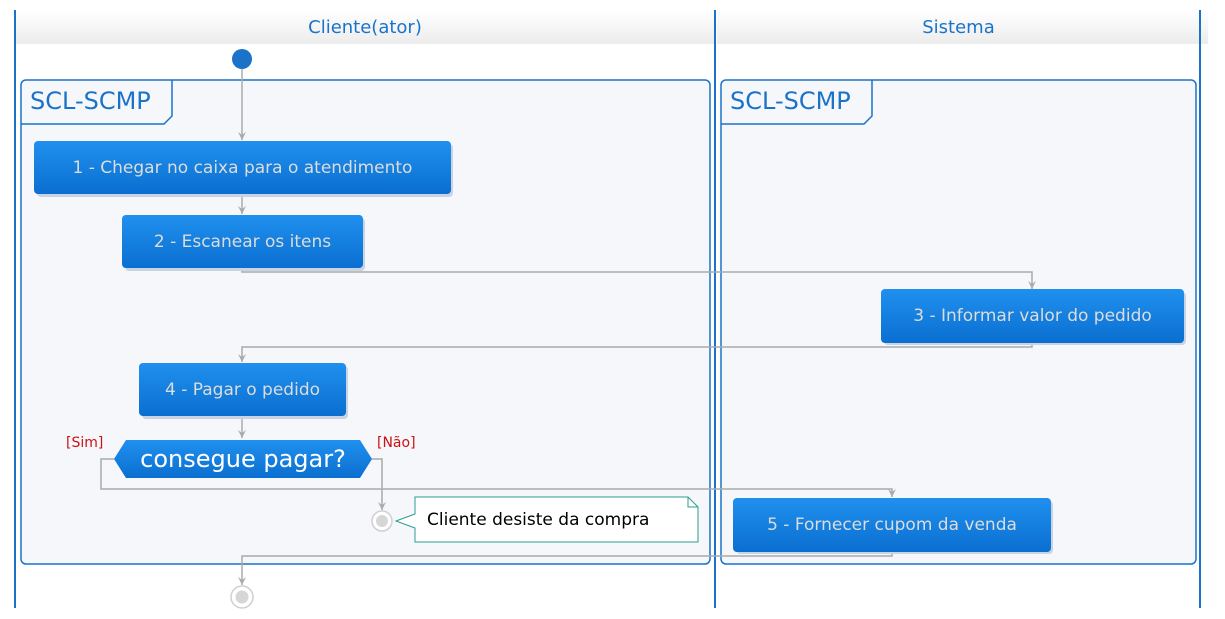 The image size is (1225, 619). Describe the element at coordinates (396, 443) in the screenshot. I see `guard-nao: [Não]` at that location.